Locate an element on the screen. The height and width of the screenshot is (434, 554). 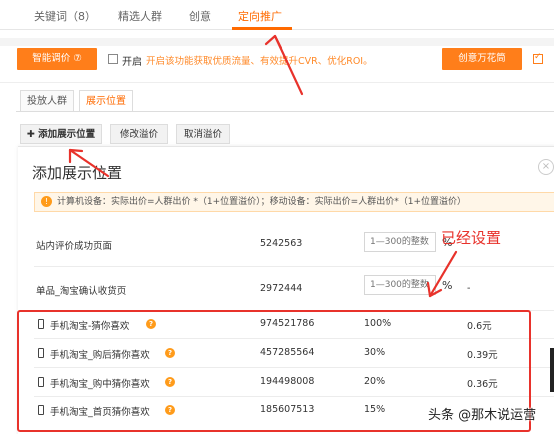
table-row: 单品_淘宝确认收货页 2972444 % - is located at coordinates (294, 272).